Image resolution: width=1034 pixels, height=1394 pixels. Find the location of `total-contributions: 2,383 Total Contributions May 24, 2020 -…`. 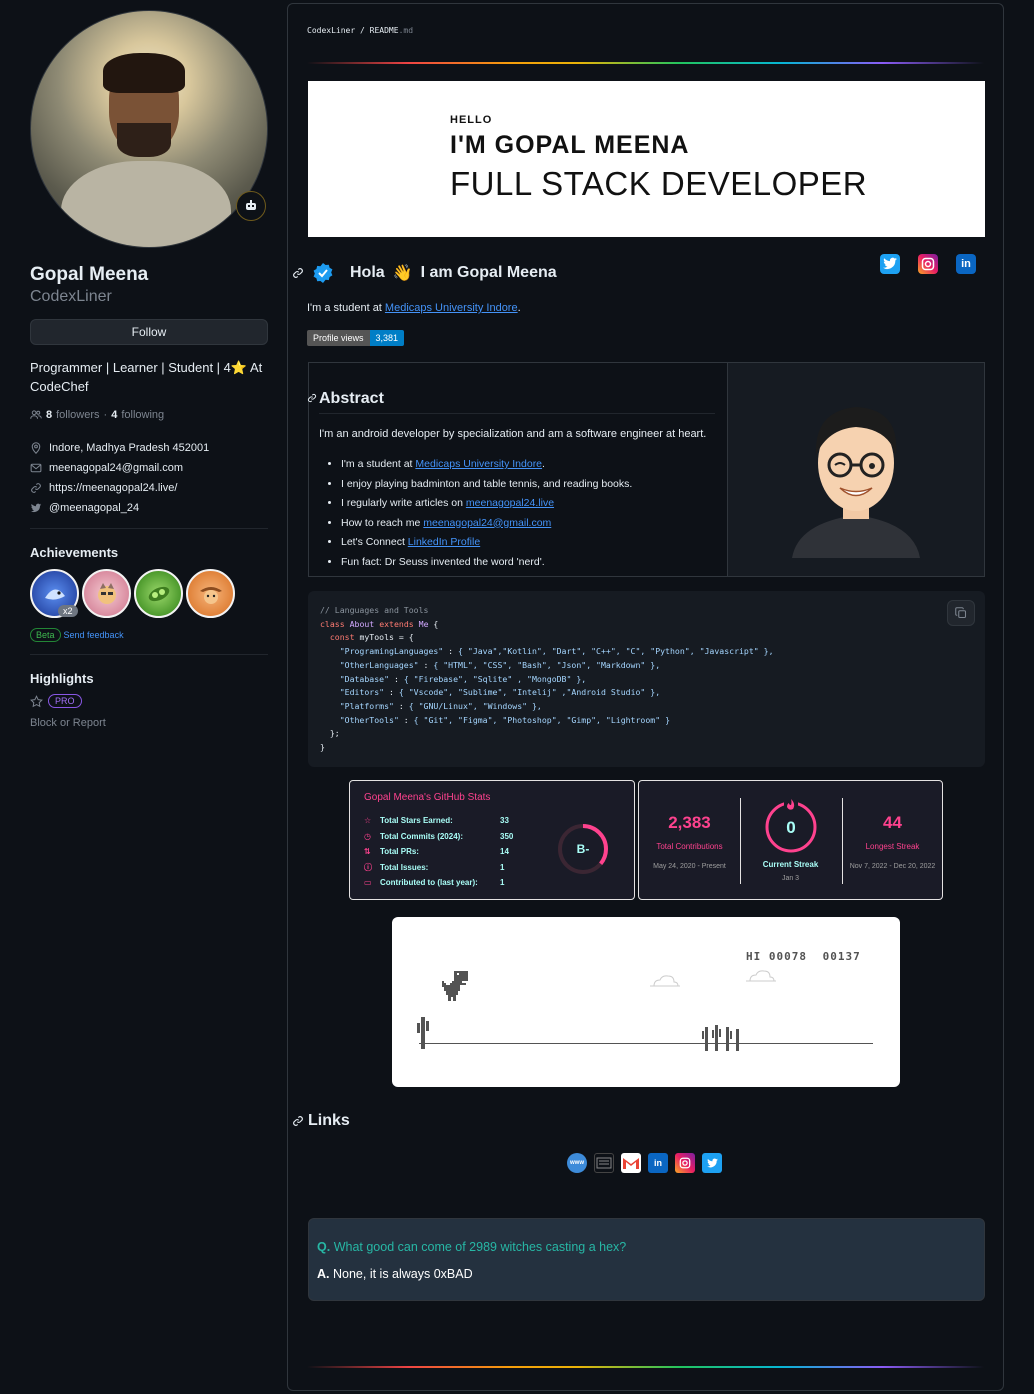

total-contributions: 2,383 Total Contributions May 24, 2020 -… is located at coordinates (689, 841).